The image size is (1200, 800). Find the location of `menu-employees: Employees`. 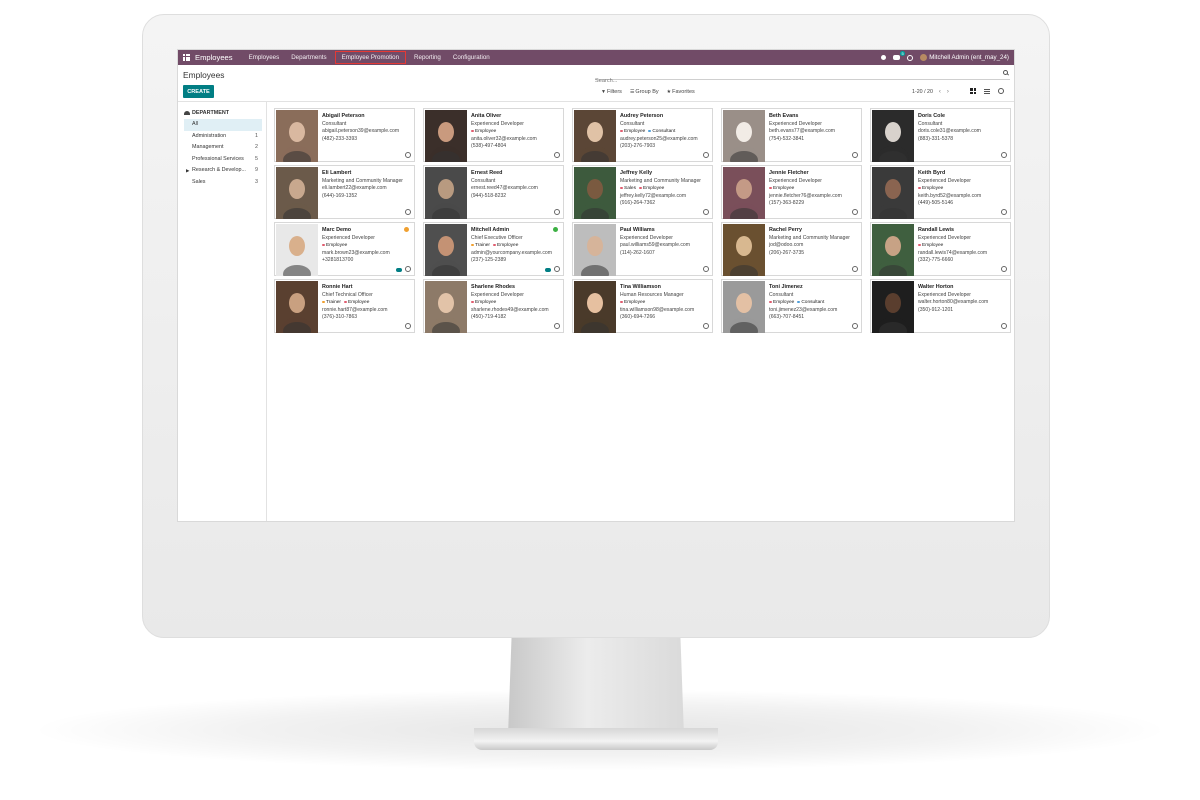

menu-employees: Employees is located at coordinates (264, 57).